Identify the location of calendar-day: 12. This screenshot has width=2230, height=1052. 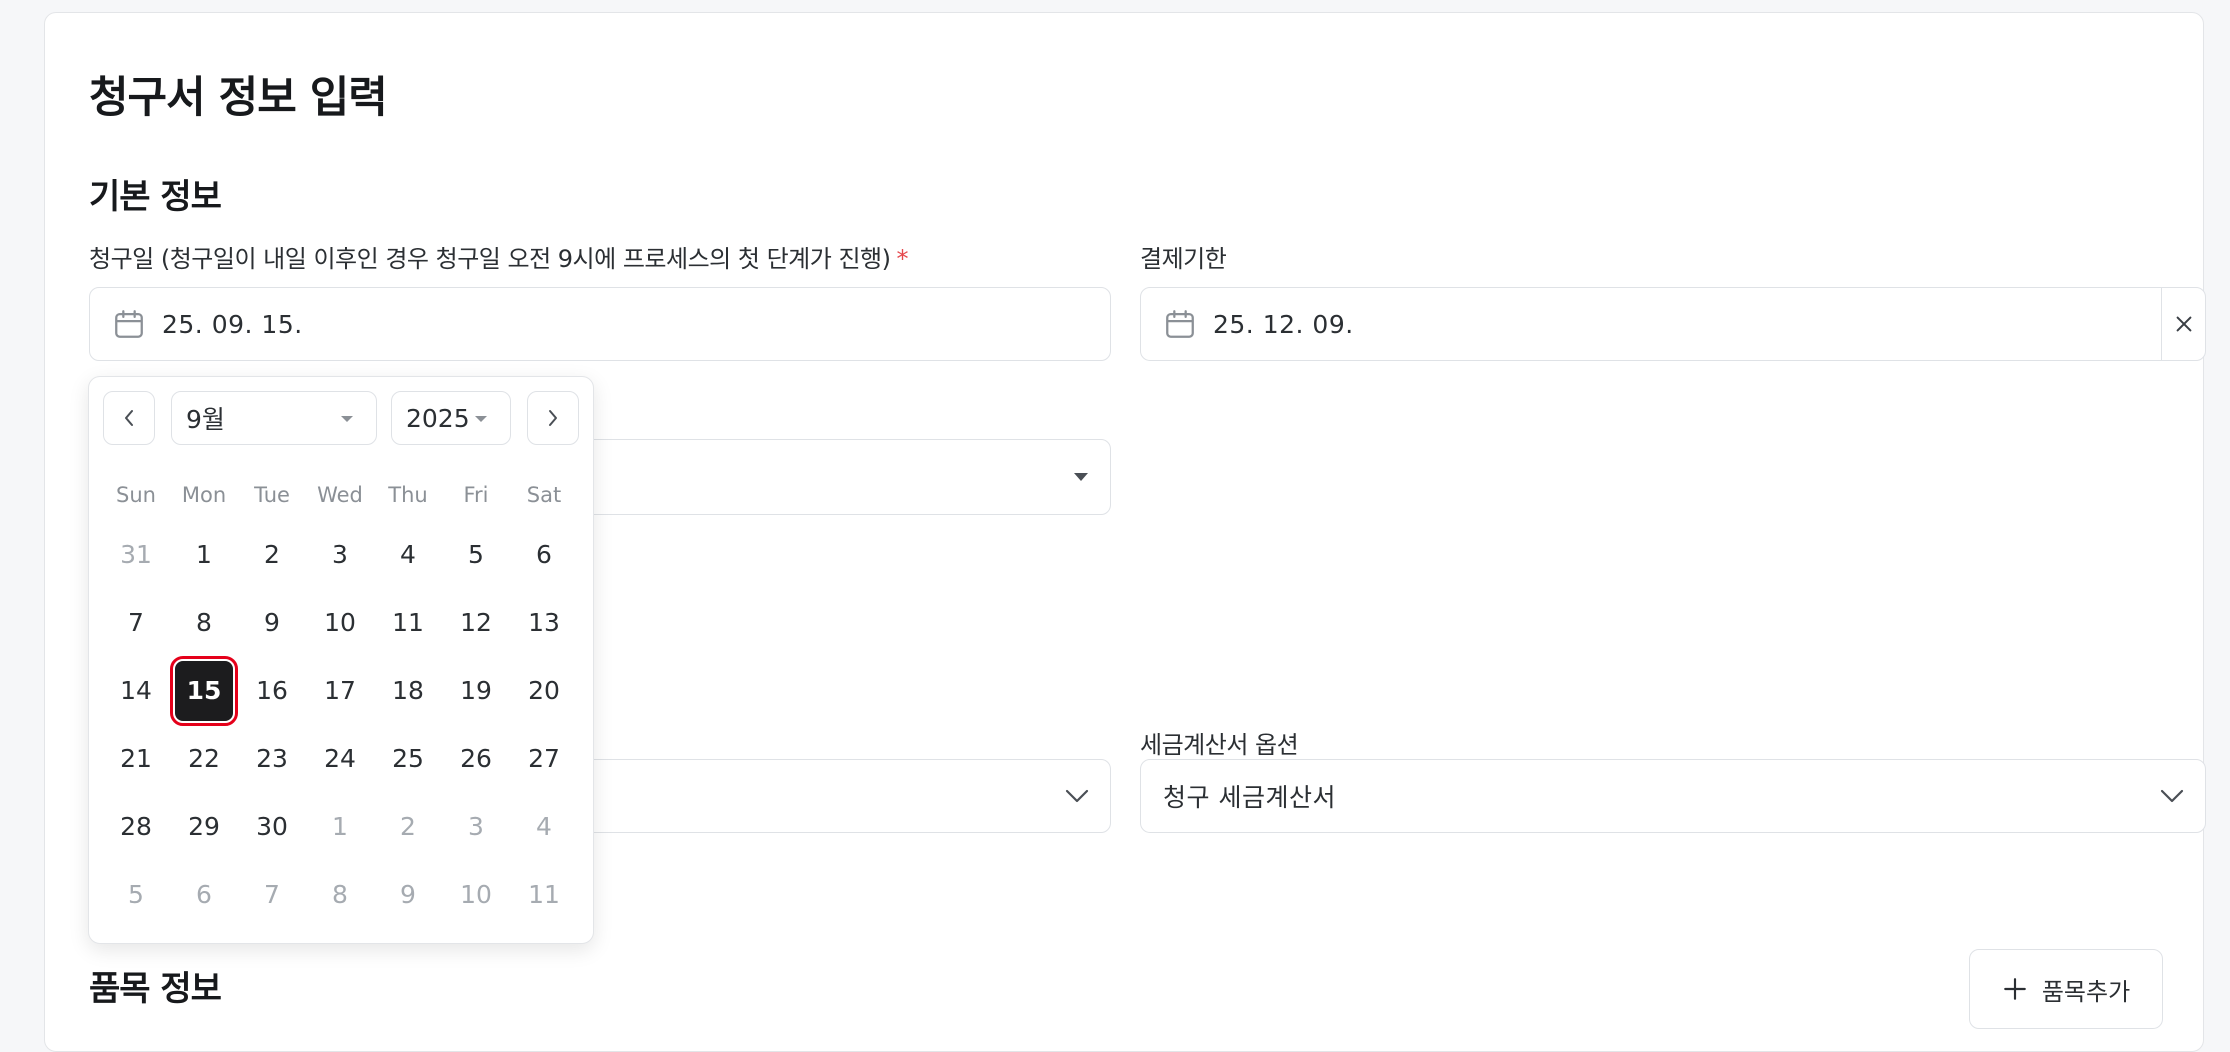
(476, 623).